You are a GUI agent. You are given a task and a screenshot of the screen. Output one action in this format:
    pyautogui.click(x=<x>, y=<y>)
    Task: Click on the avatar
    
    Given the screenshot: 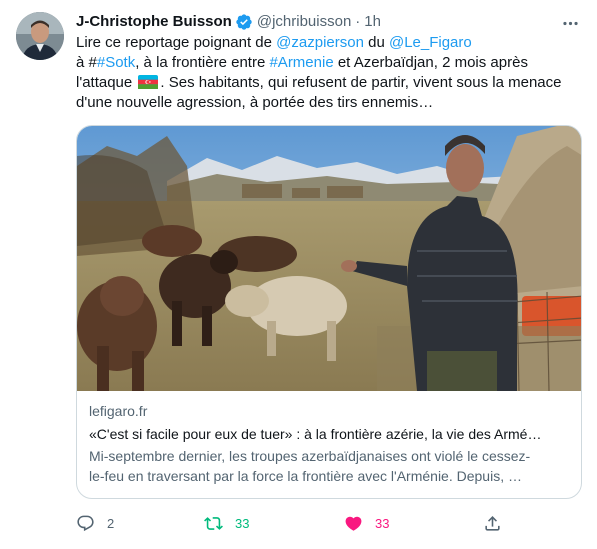 What is the action you would take?
    pyautogui.click(x=40, y=36)
    